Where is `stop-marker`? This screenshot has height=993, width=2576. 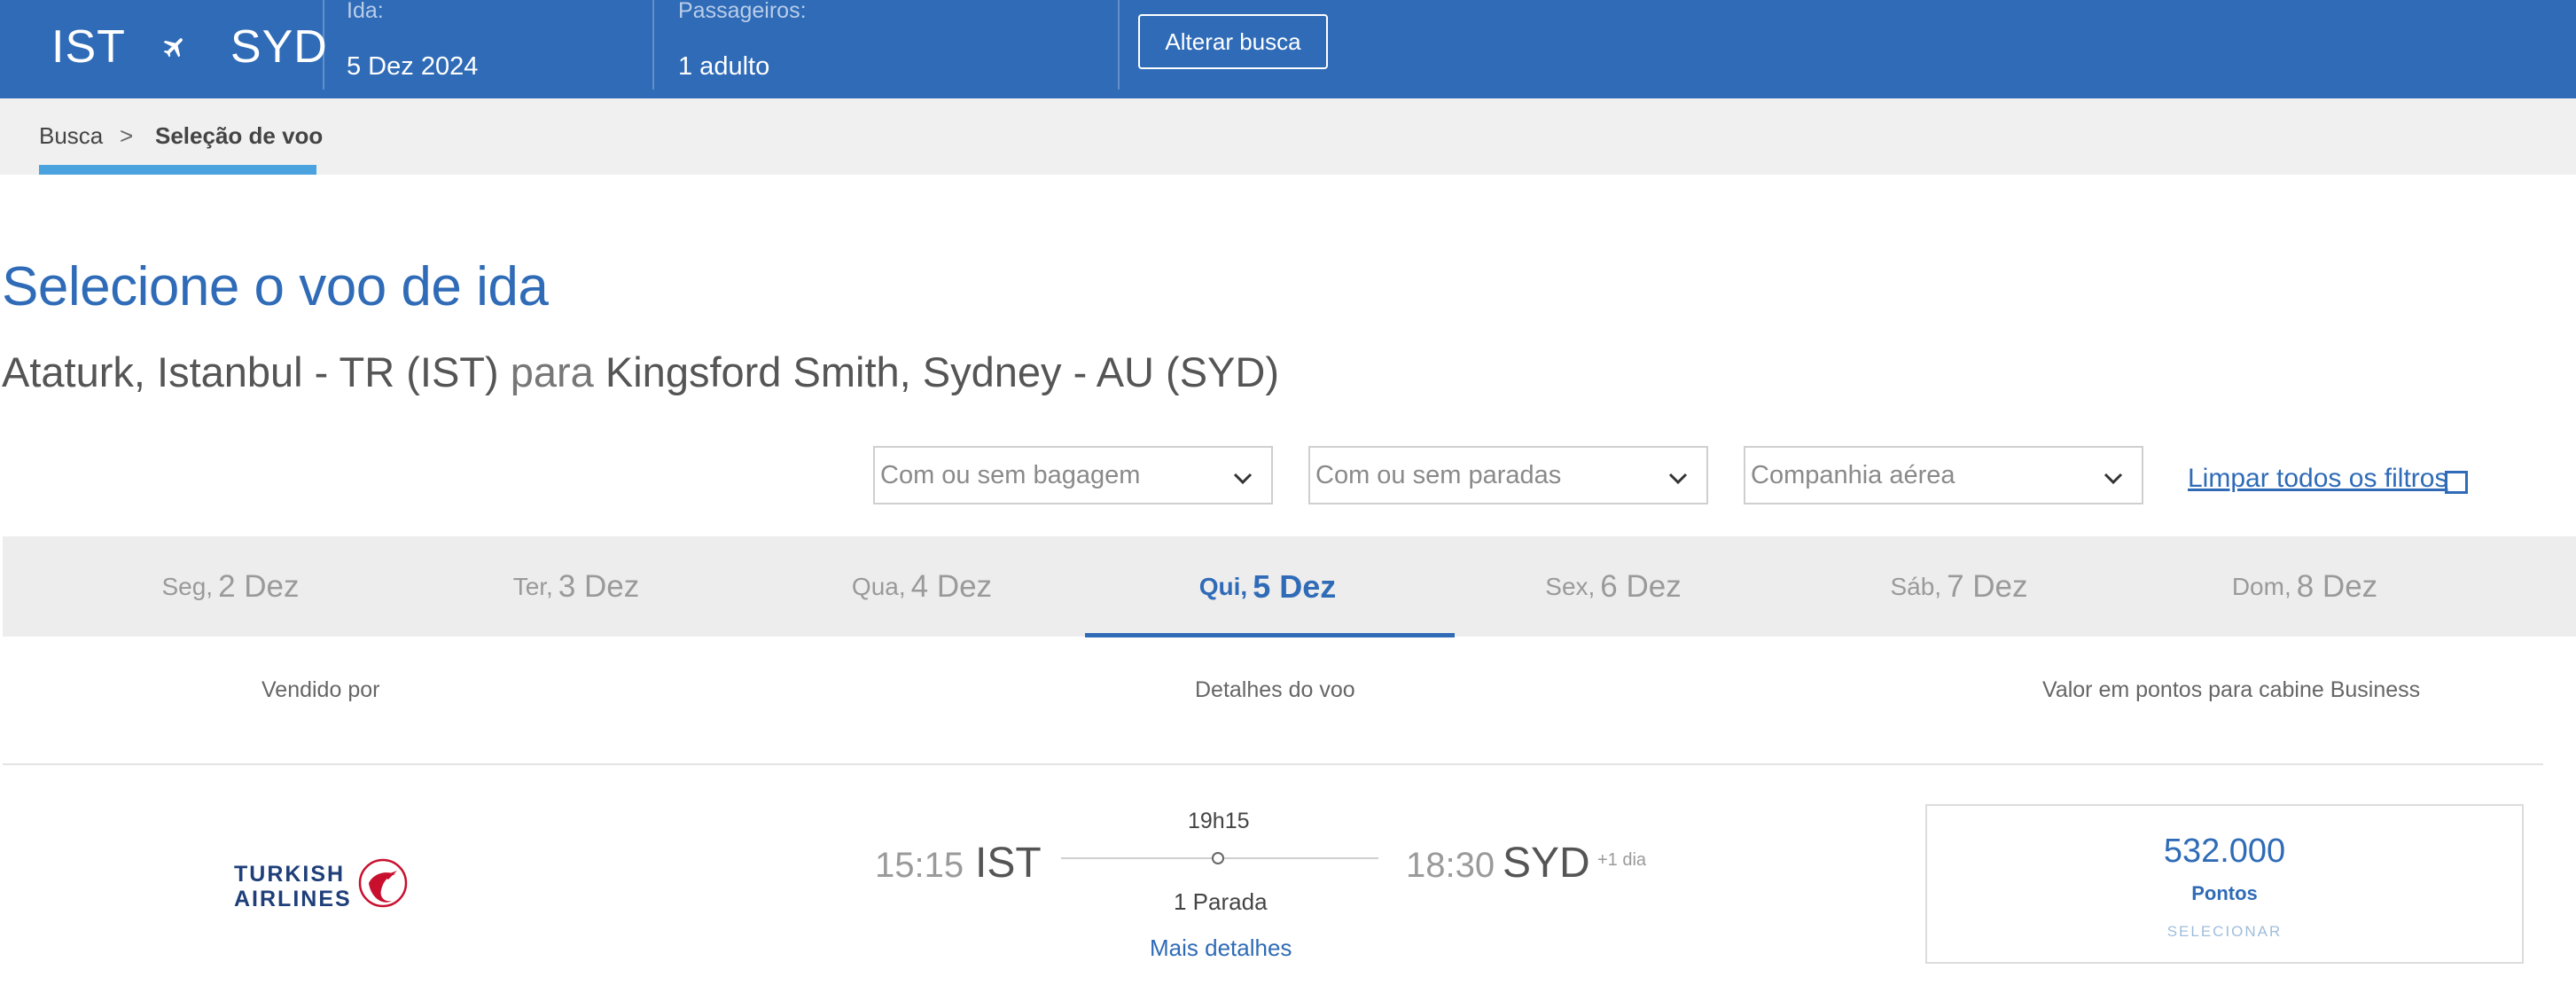 stop-marker is located at coordinates (1218, 858).